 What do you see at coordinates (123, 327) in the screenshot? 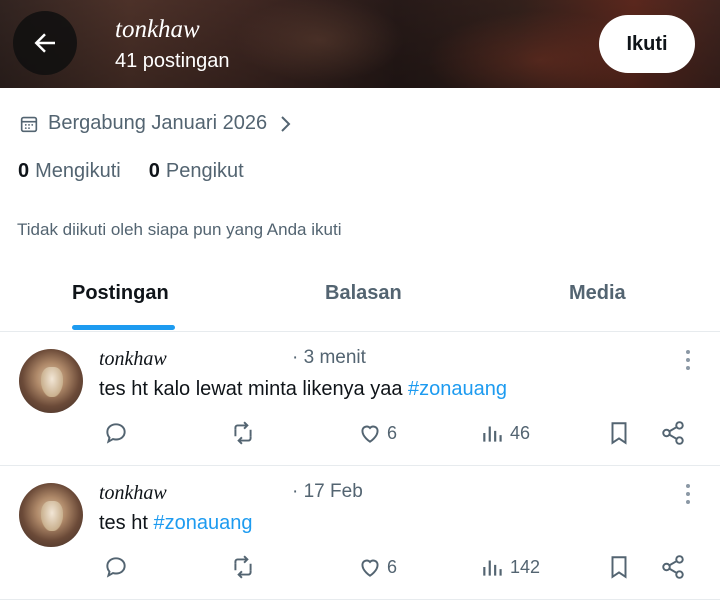
I see `active-tab-indicator` at bounding box center [123, 327].